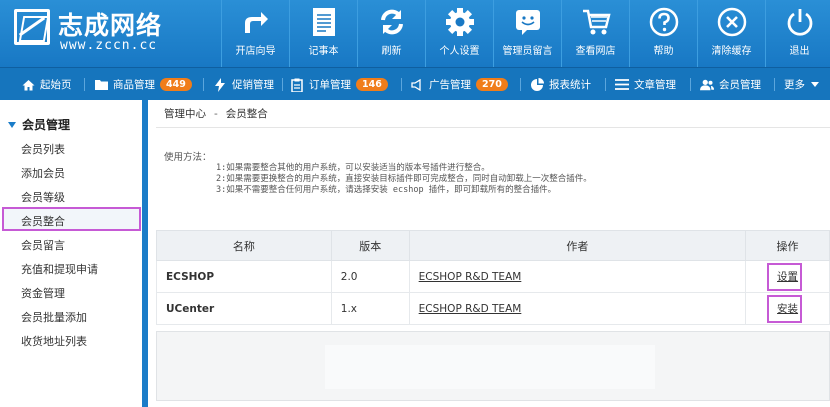  I want to click on sidebar-item-batch-add: 会员批量添加, so click(54, 317).